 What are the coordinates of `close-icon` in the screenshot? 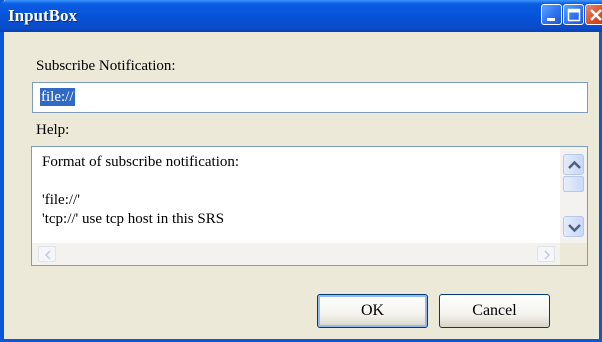 It's located at (596, 15).